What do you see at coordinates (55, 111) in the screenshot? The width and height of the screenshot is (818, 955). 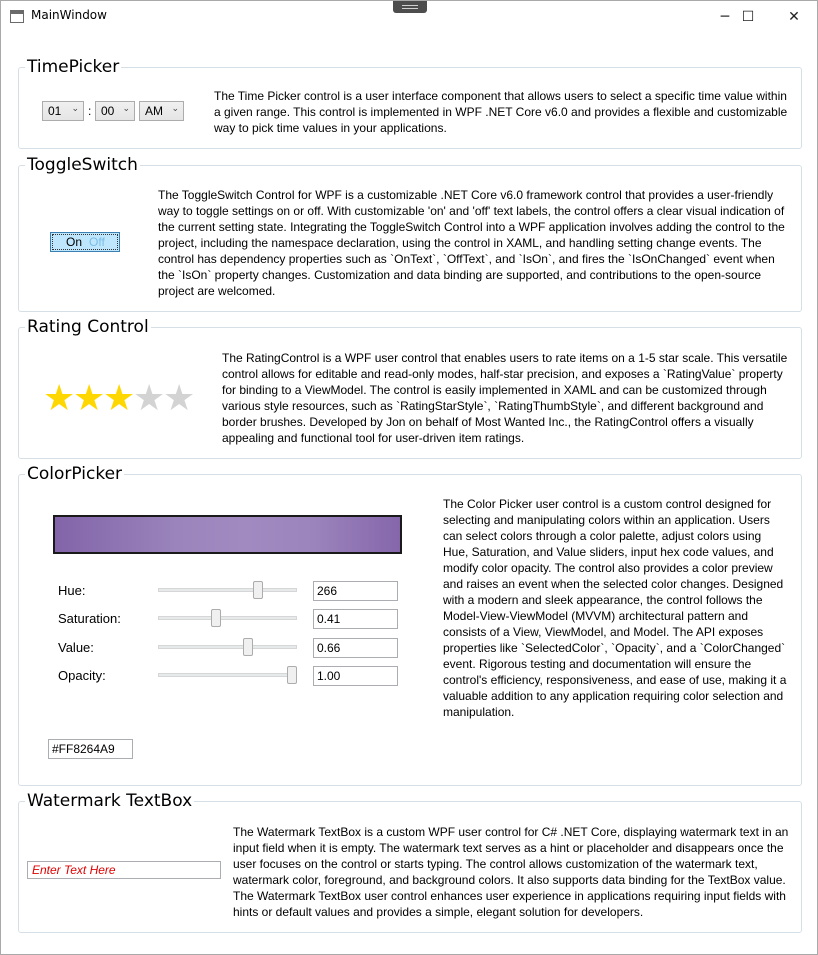 I see `hour-value: 01` at bounding box center [55, 111].